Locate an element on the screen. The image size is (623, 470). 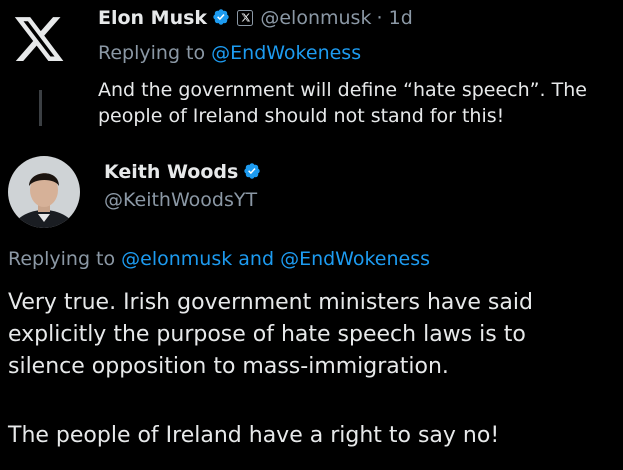
x-affiliation-icon is located at coordinates (245, 18).